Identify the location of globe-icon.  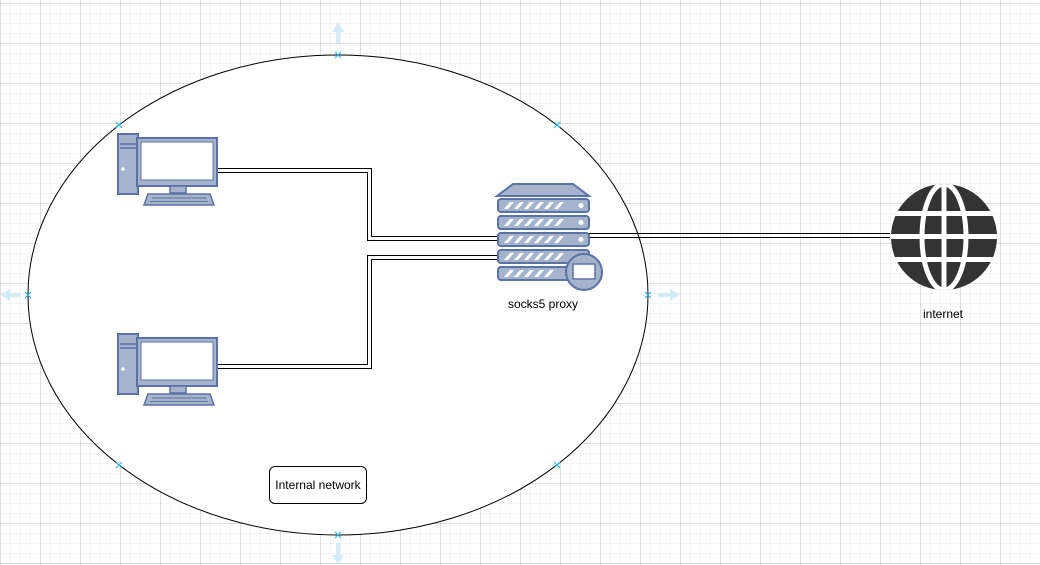
(944, 237).